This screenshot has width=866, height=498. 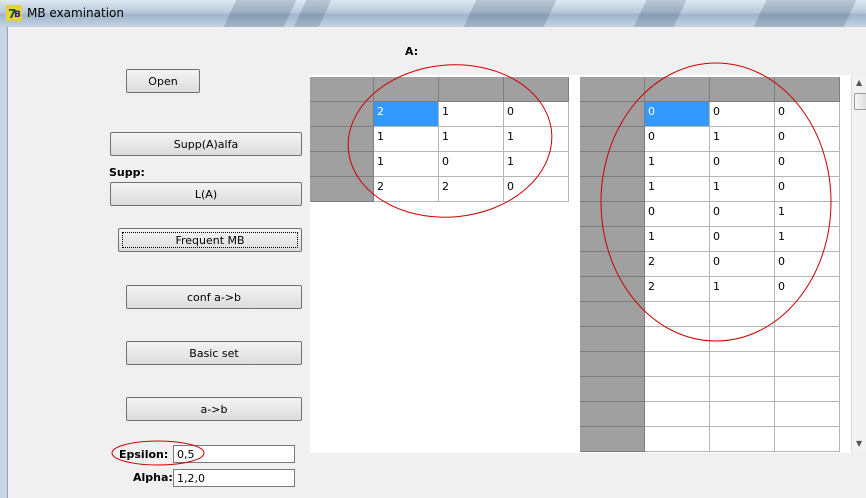 What do you see at coordinates (153, 477) in the screenshot?
I see `alpha-label: Alpha:` at bounding box center [153, 477].